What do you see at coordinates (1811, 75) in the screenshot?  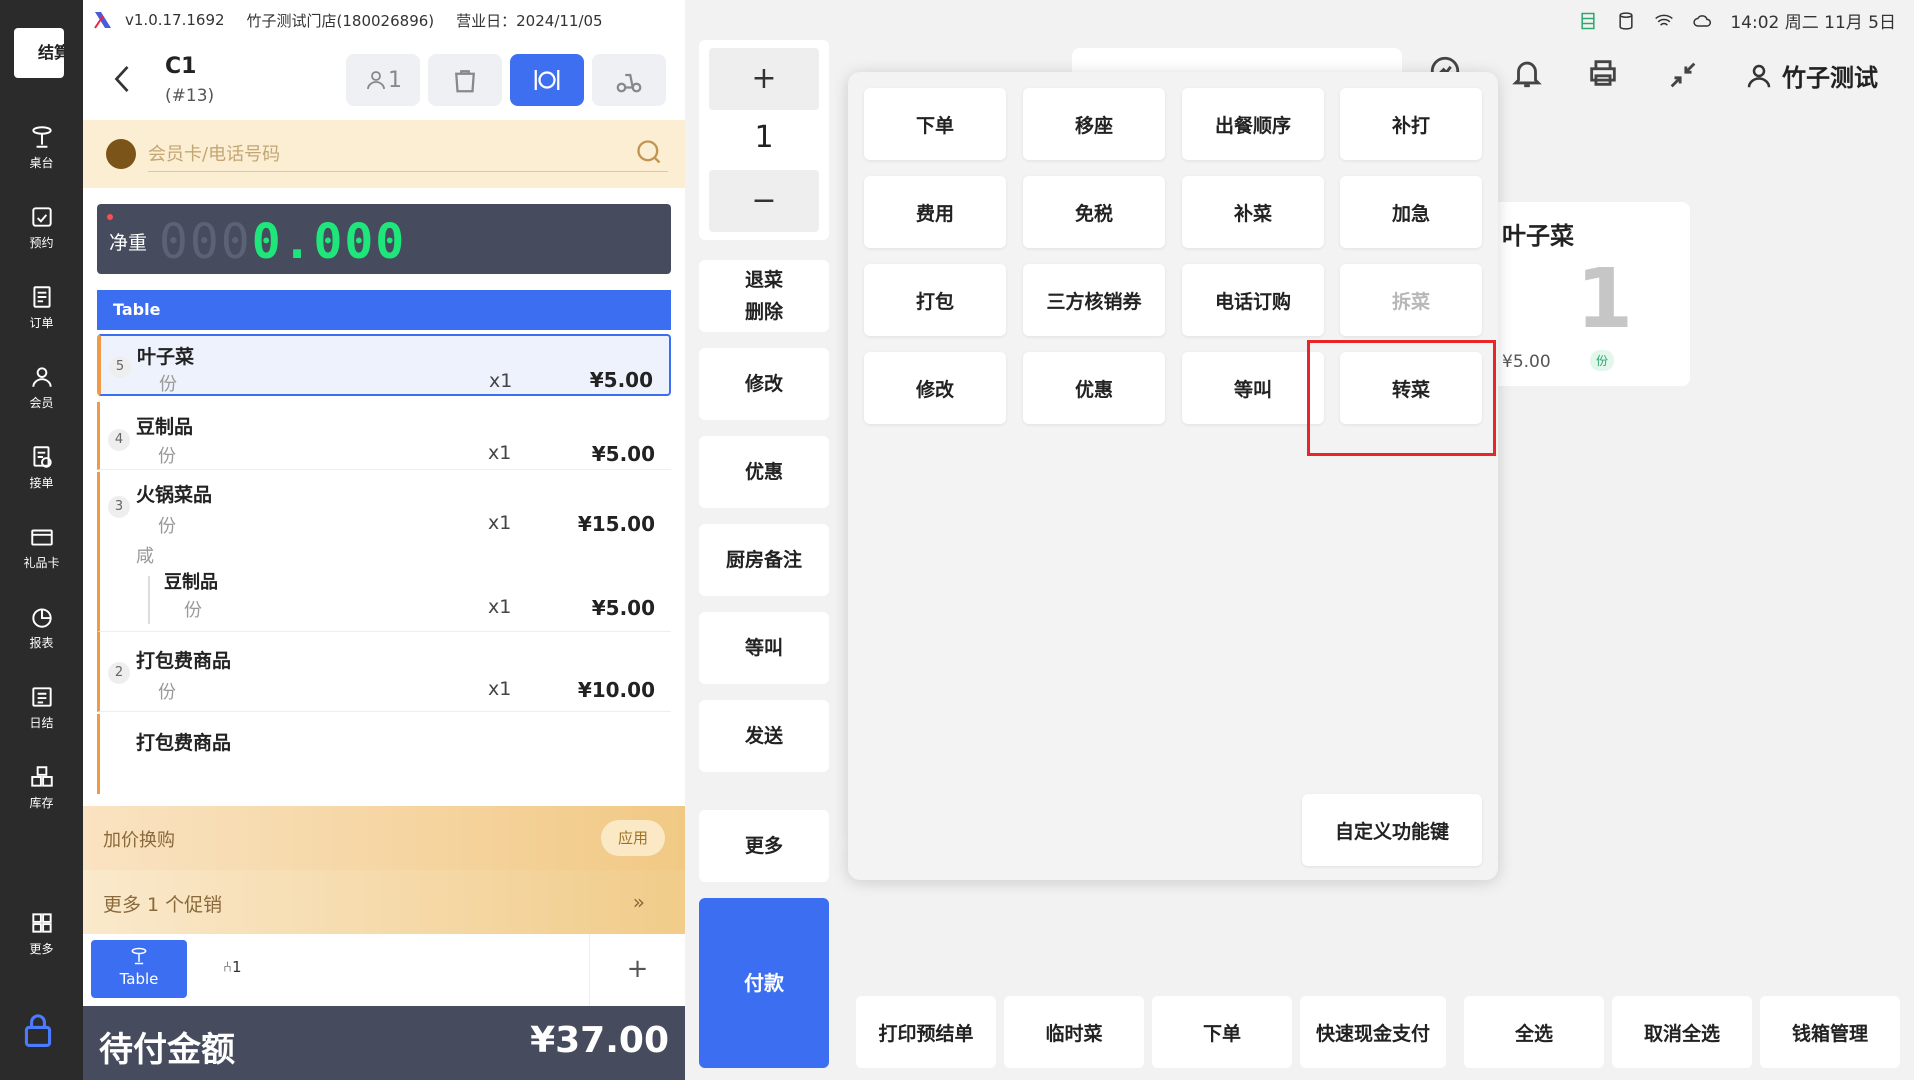 I see `user-menu: 竹子测试` at bounding box center [1811, 75].